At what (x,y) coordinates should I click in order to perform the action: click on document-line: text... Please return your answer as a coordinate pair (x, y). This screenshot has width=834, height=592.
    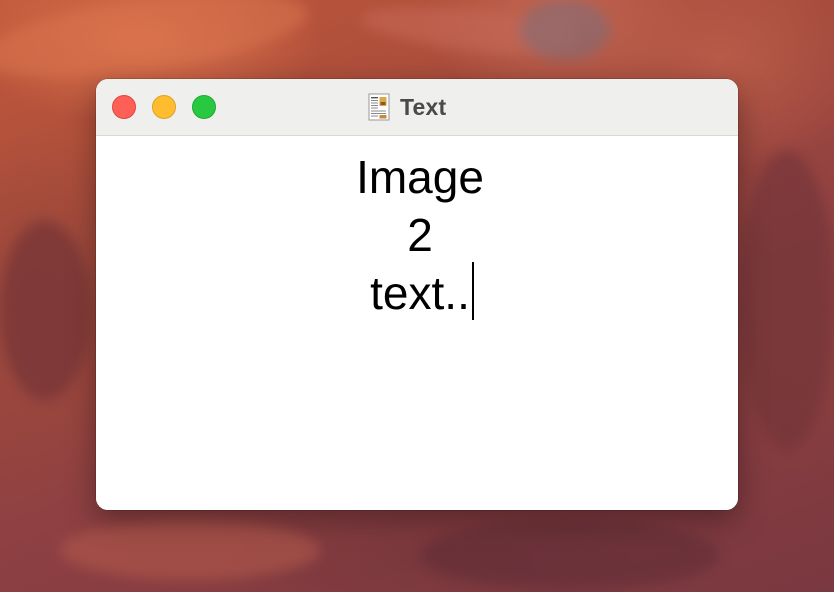
    Looking at the image, I should click on (417, 293).